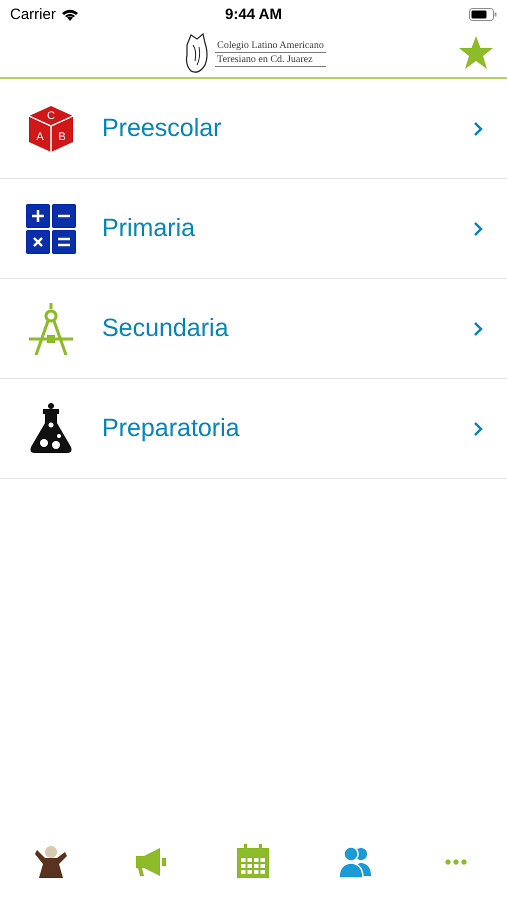 The width and height of the screenshot is (507, 900). Describe the element at coordinates (253, 14) in the screenshot. I see `clock-time: 9:44 AM` at that location.